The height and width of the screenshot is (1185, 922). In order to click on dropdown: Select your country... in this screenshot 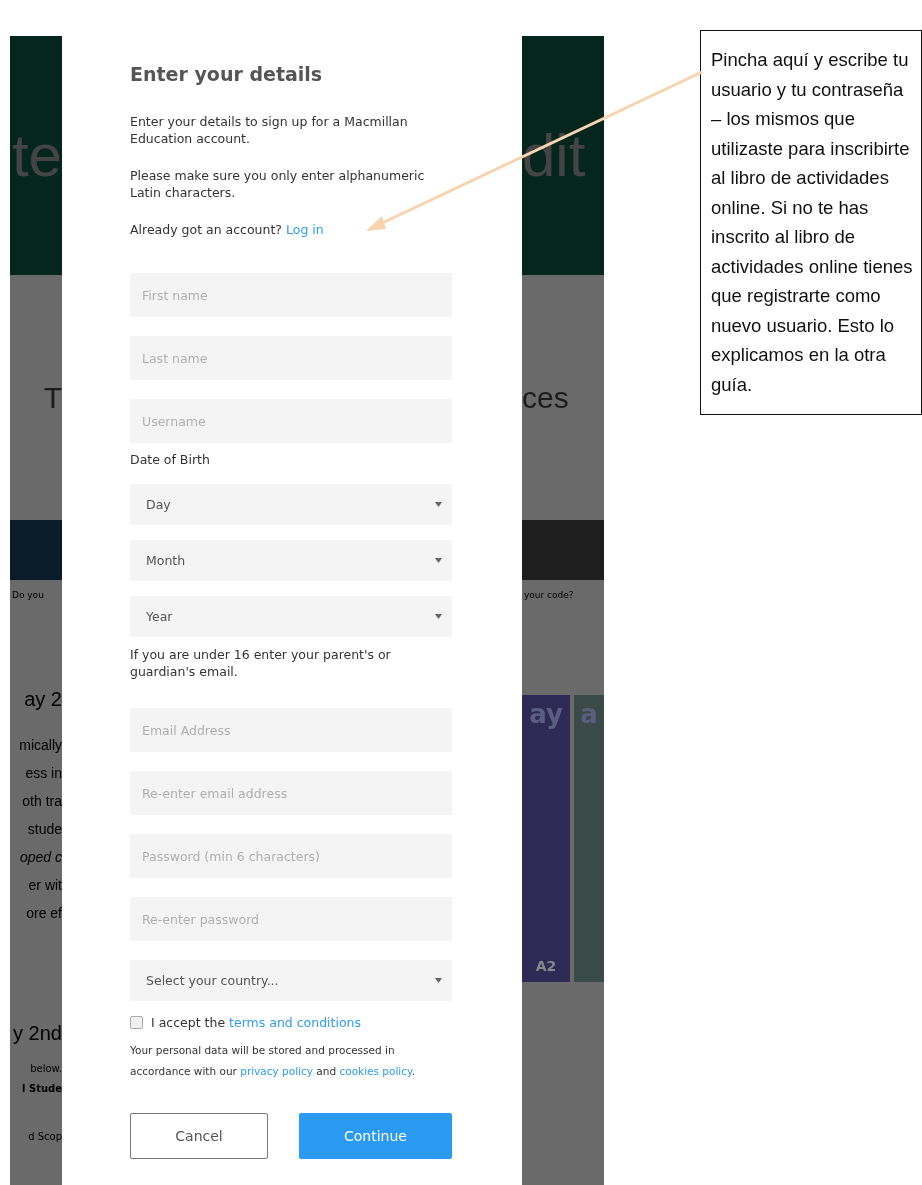, I will do `click(291, 980)`.